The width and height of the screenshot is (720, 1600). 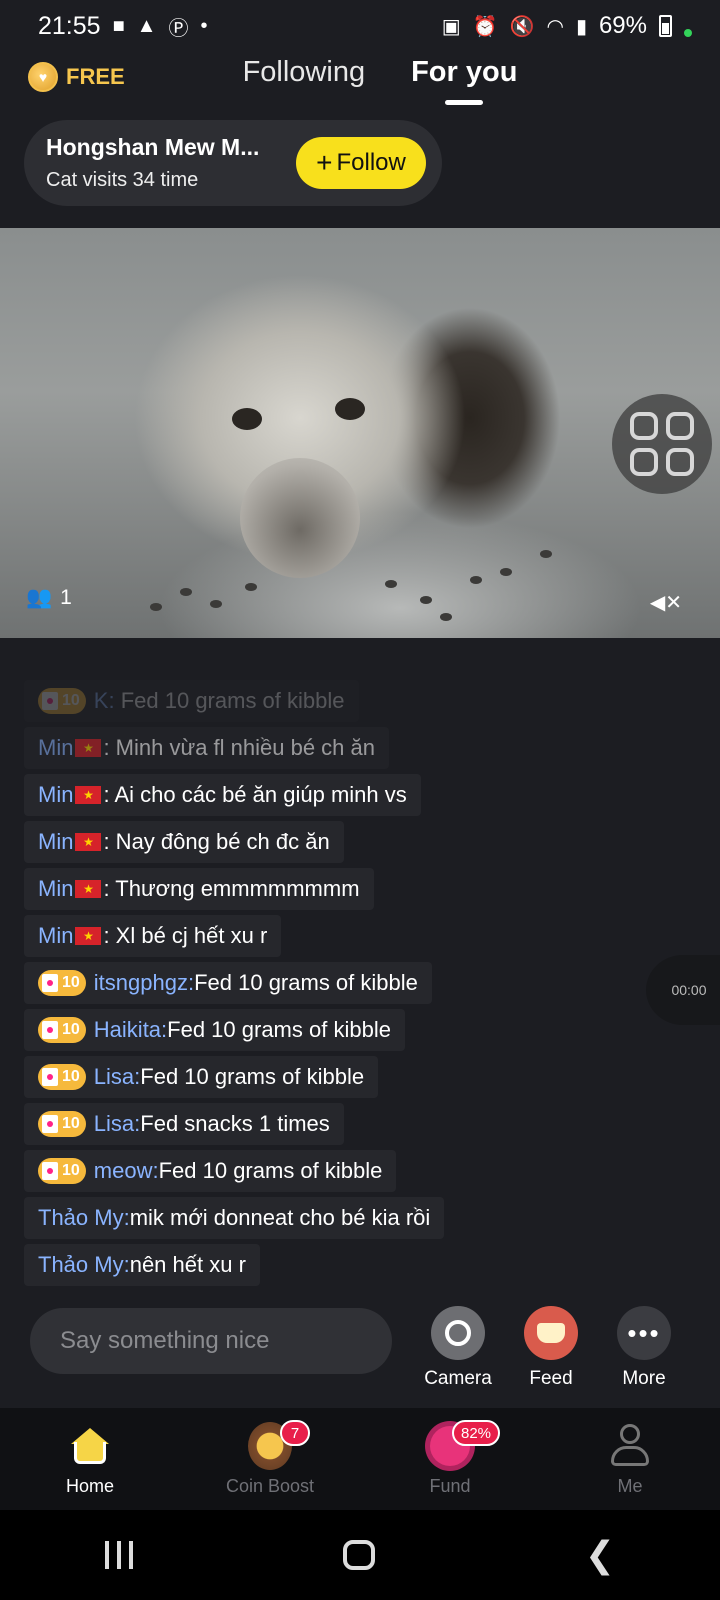 What do you see at coordinates (216, 841) in the screenshot?
I see `chat-text: : Nay đông bé ch đc ăn` at bounding box center [216, 841].